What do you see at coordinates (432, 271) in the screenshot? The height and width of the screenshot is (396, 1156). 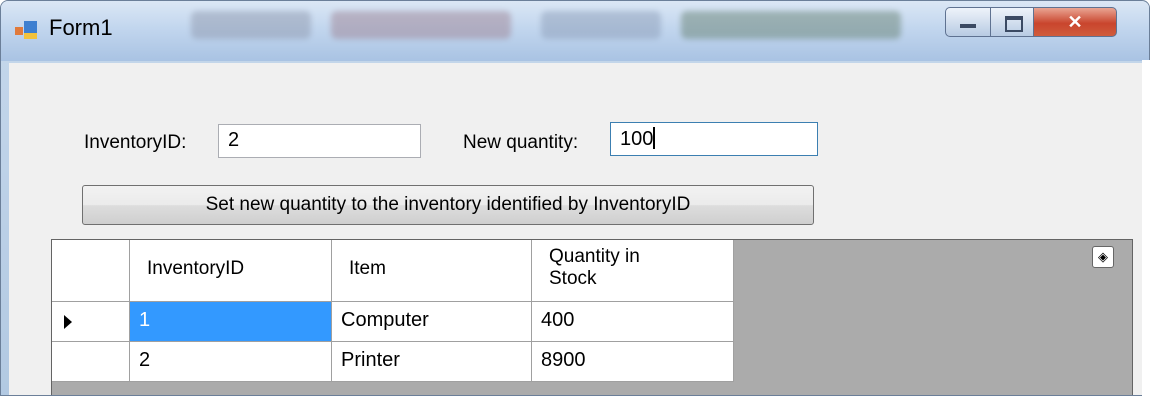 I see `column-header-item: Item` at bounding box center [432, 271].